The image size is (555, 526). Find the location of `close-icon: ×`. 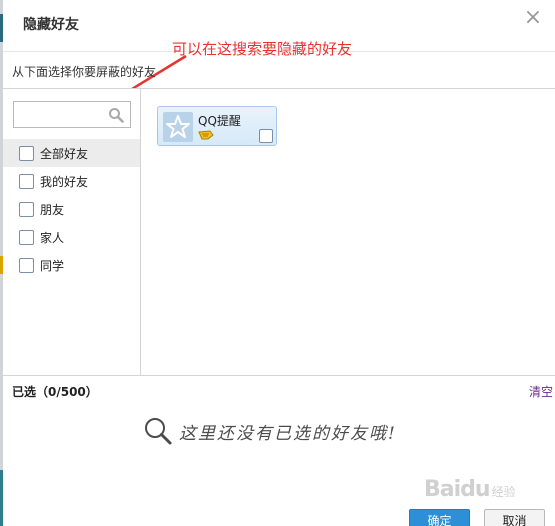

close-icon: × is located at coordinates (533, 18).